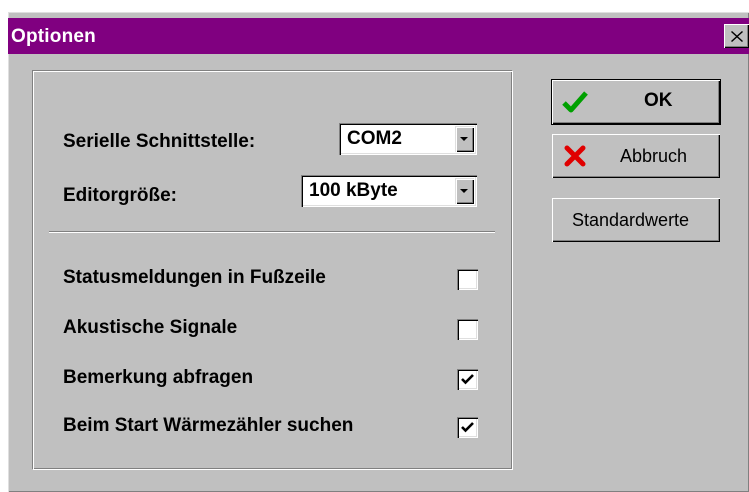 This screenshot has height=492, width=749. I want to click on serial-port-select: COM2, so click(408, 139).